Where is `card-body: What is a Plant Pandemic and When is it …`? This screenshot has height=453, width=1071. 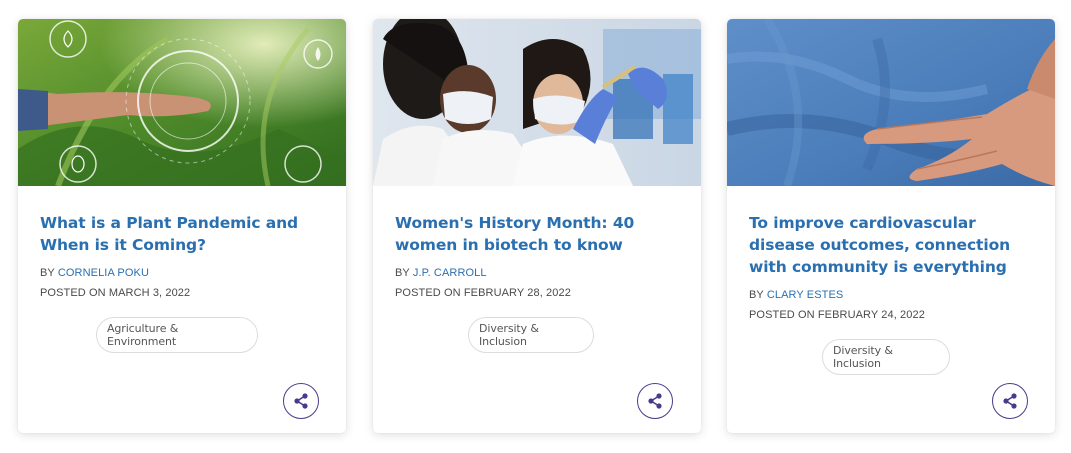
card-body: What is a Plant Pandemic and When is it … is located at coordinates (183, 256).